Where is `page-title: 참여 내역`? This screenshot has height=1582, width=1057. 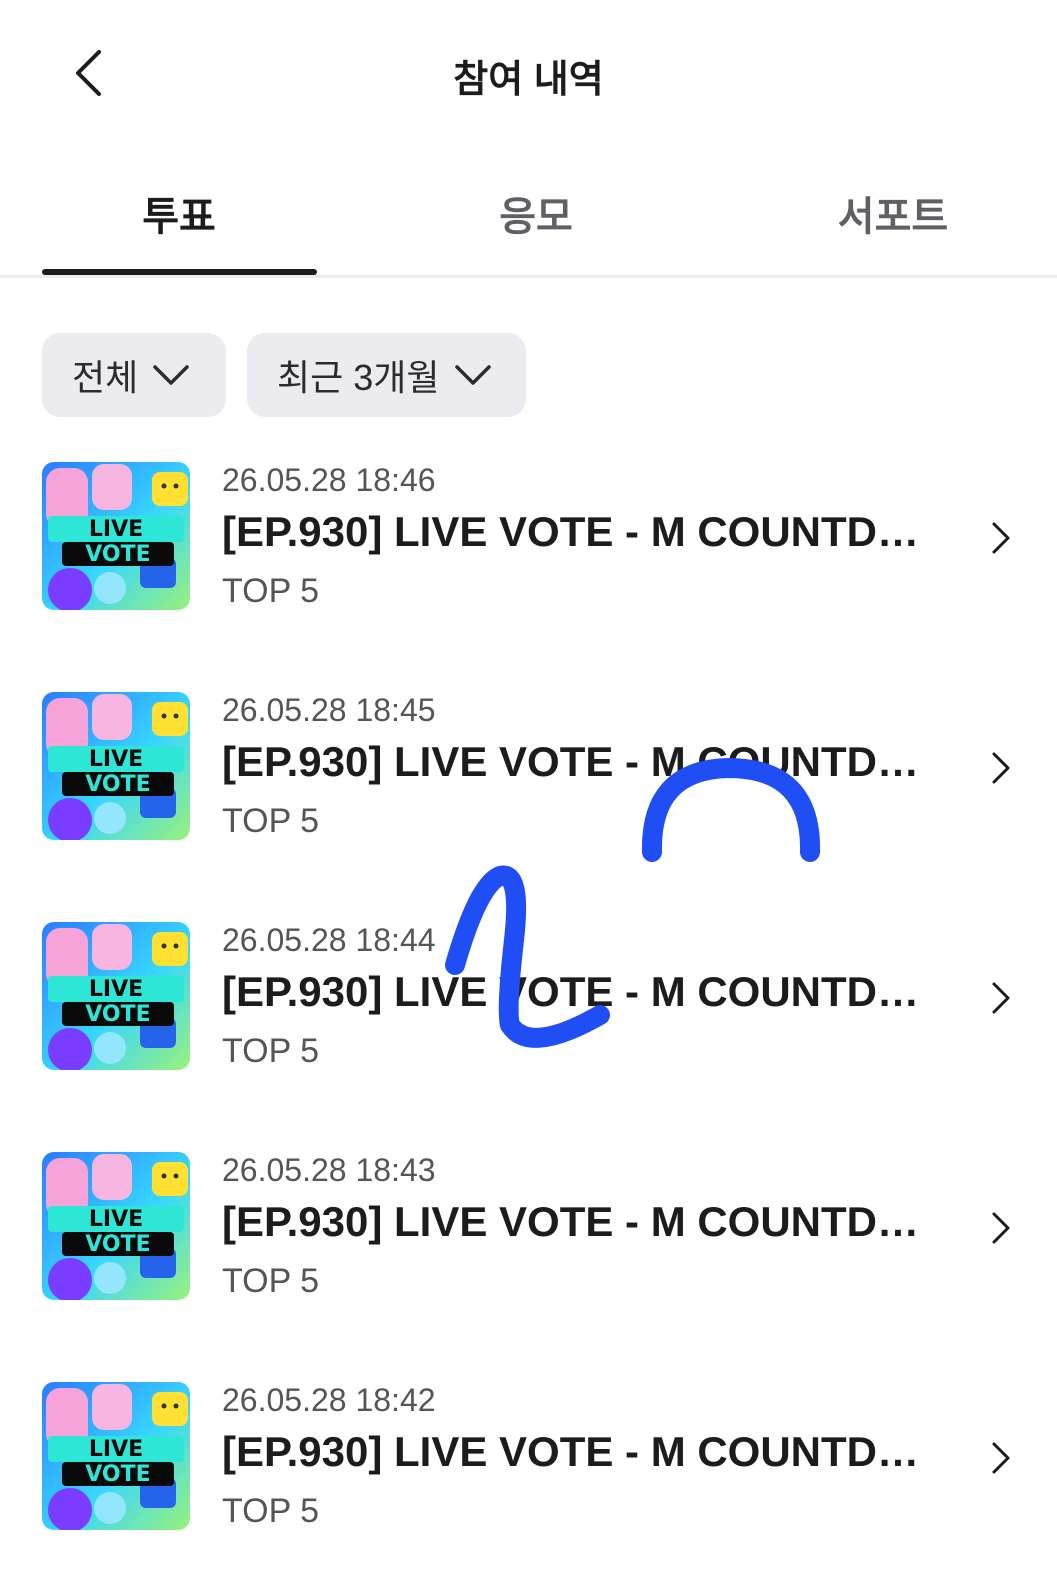
page-title: 참여 내역 is located at coordinates (528, 80).